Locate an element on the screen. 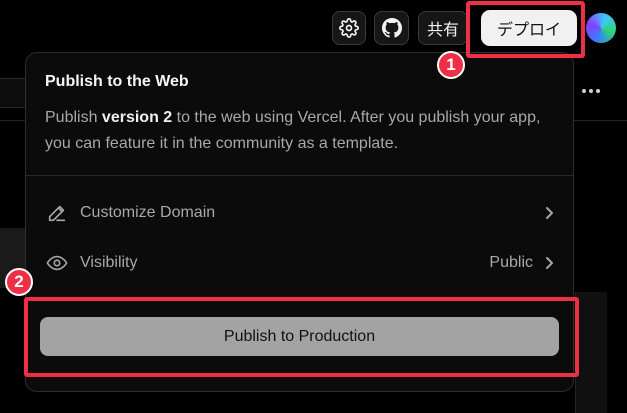  gear-icon is located at coordinates (349, 28).